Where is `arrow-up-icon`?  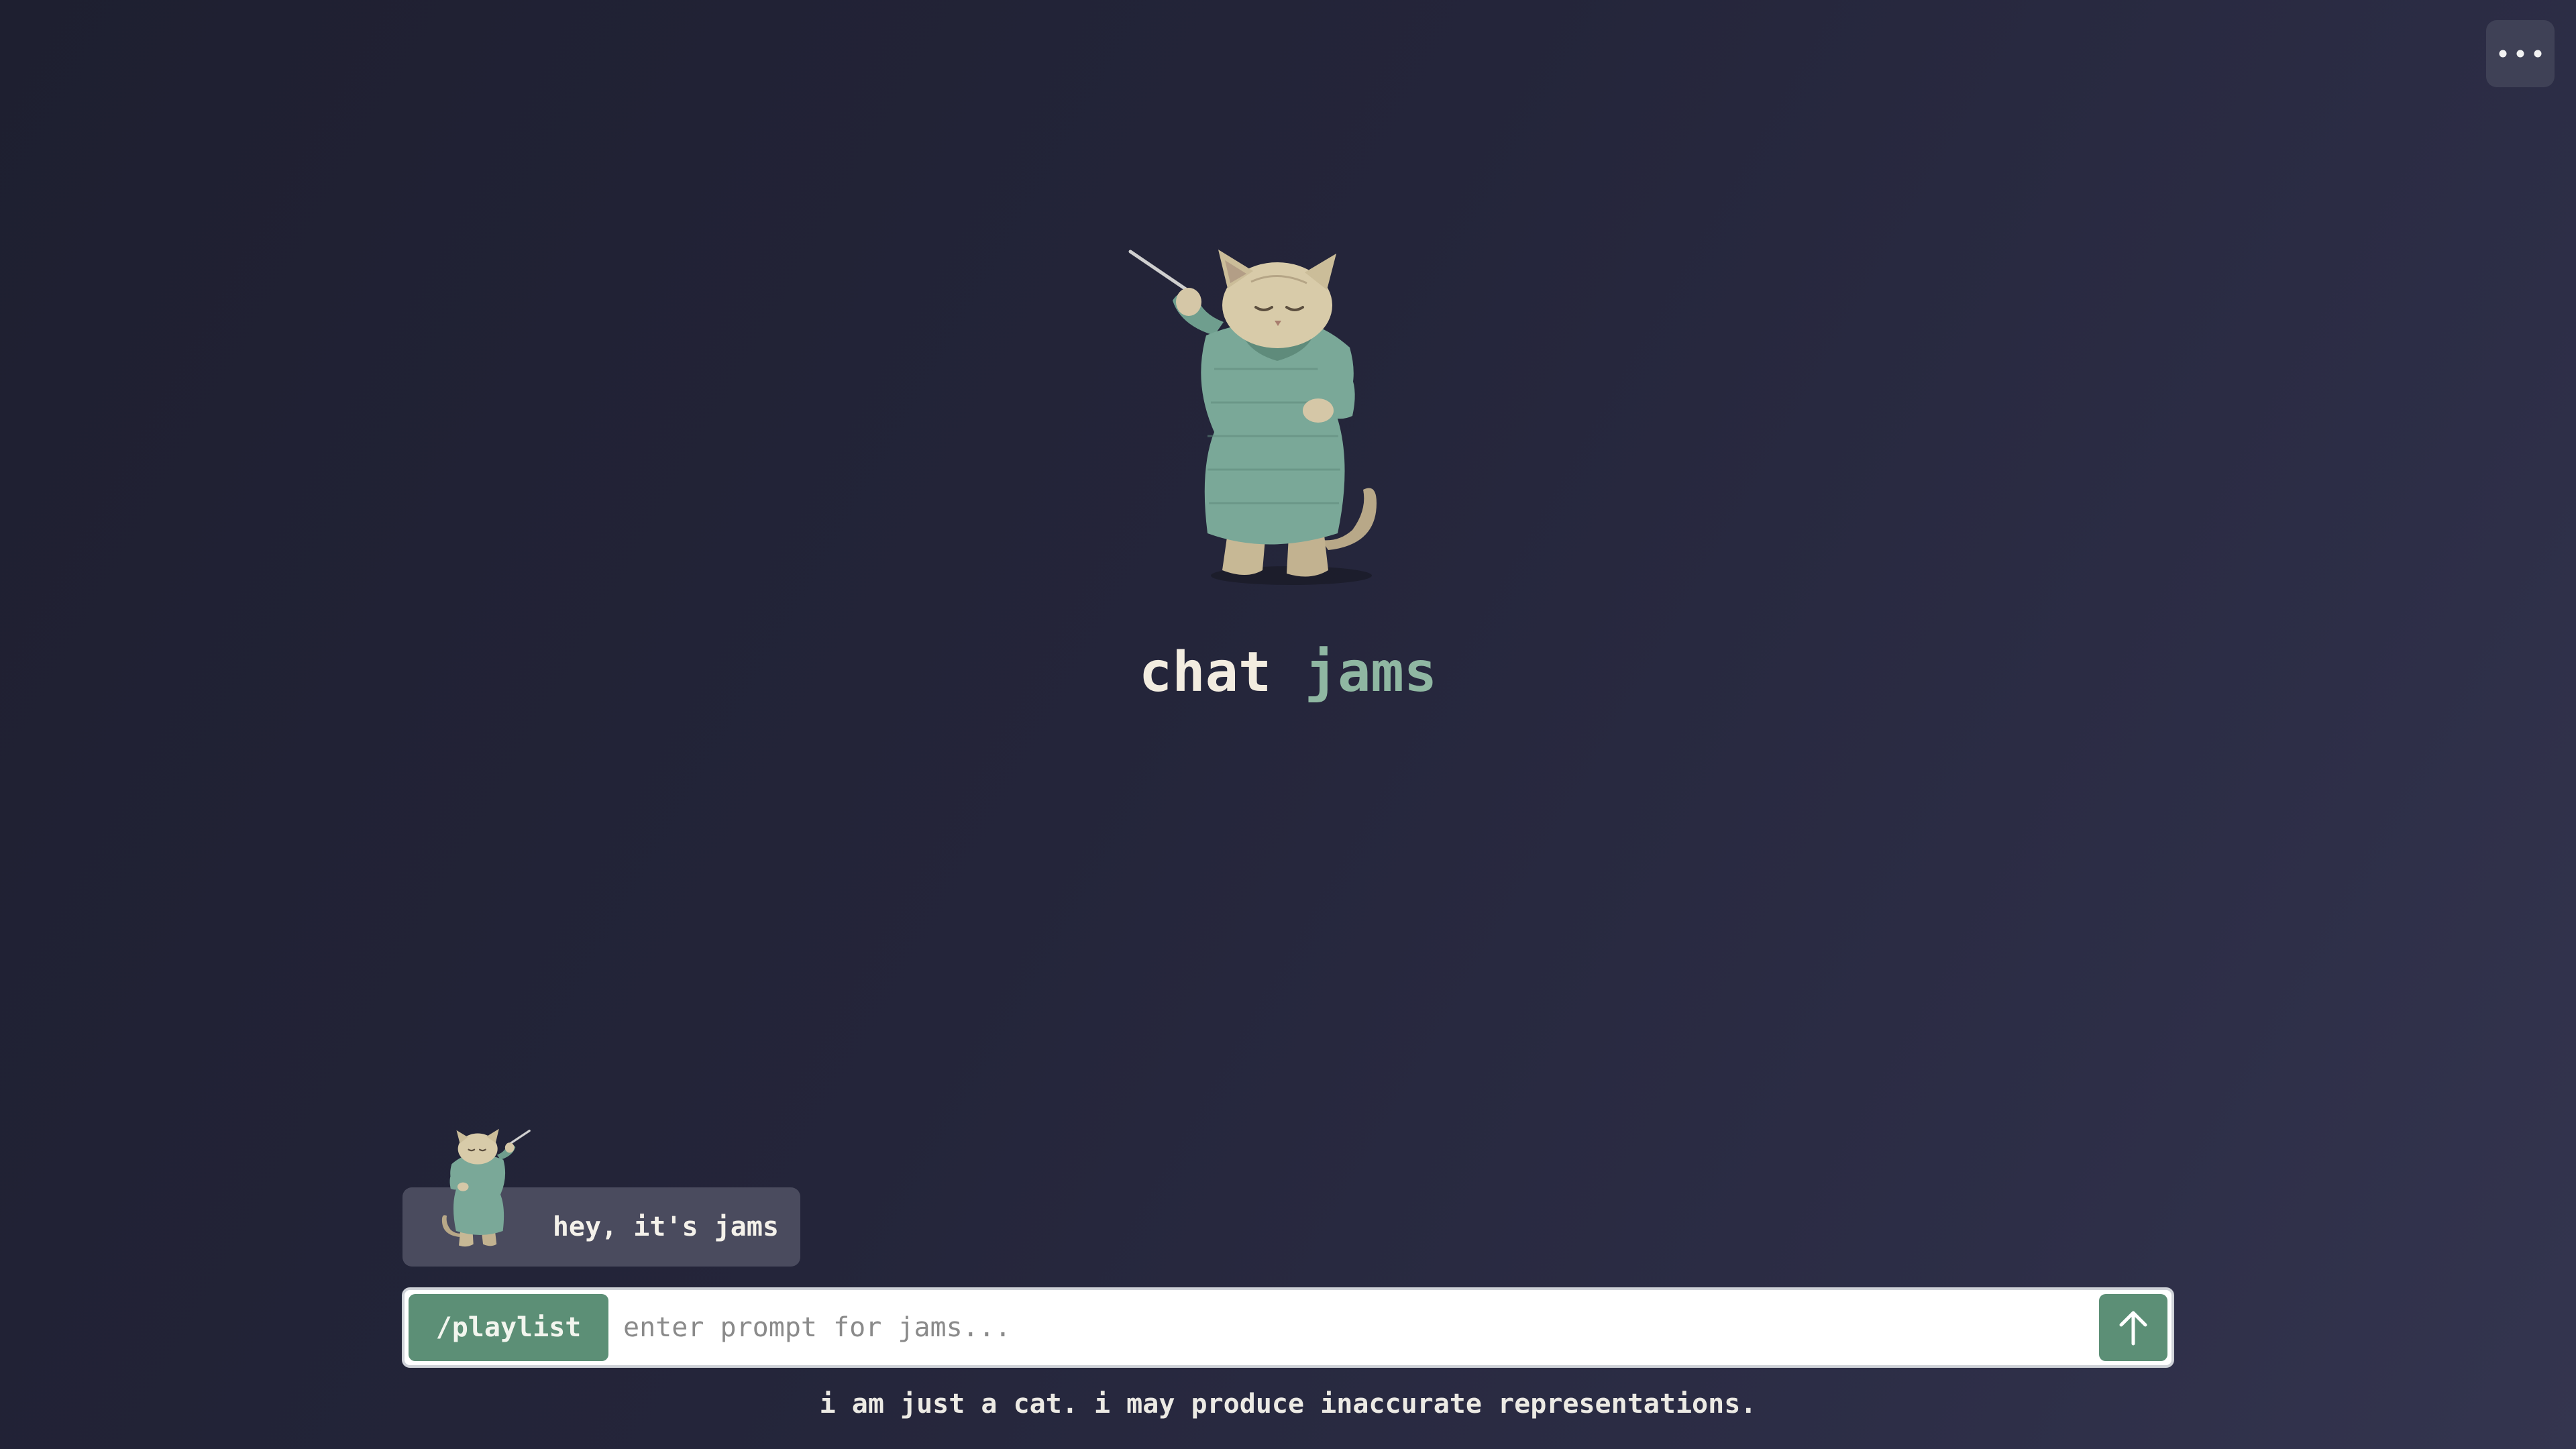
arrow-up-icon is located at coordinates (2133, 1328).